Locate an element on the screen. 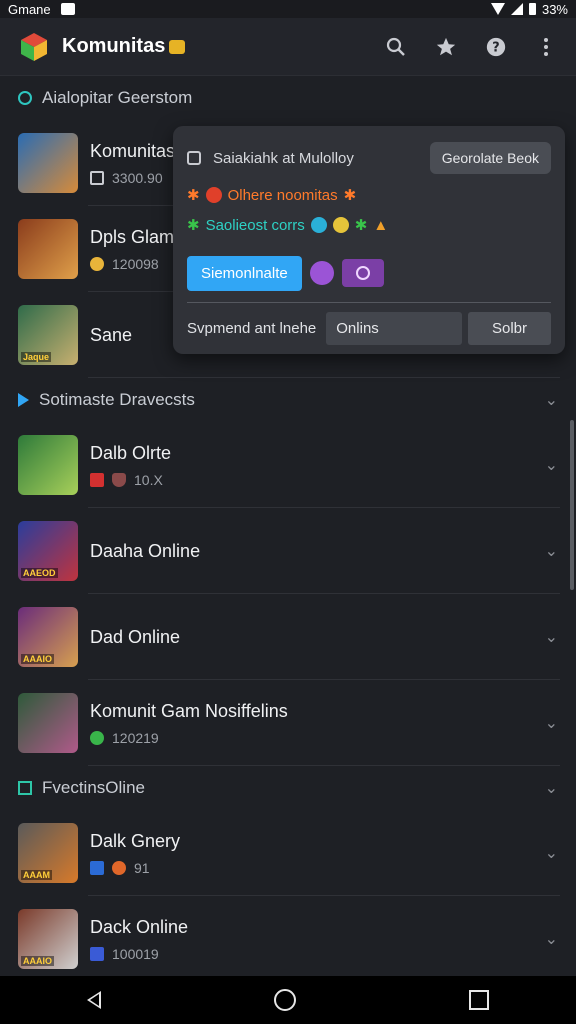  popup-line-teal: ✱ Saolieost corrs ✱ ▲ is located at coordinates (369, 225).